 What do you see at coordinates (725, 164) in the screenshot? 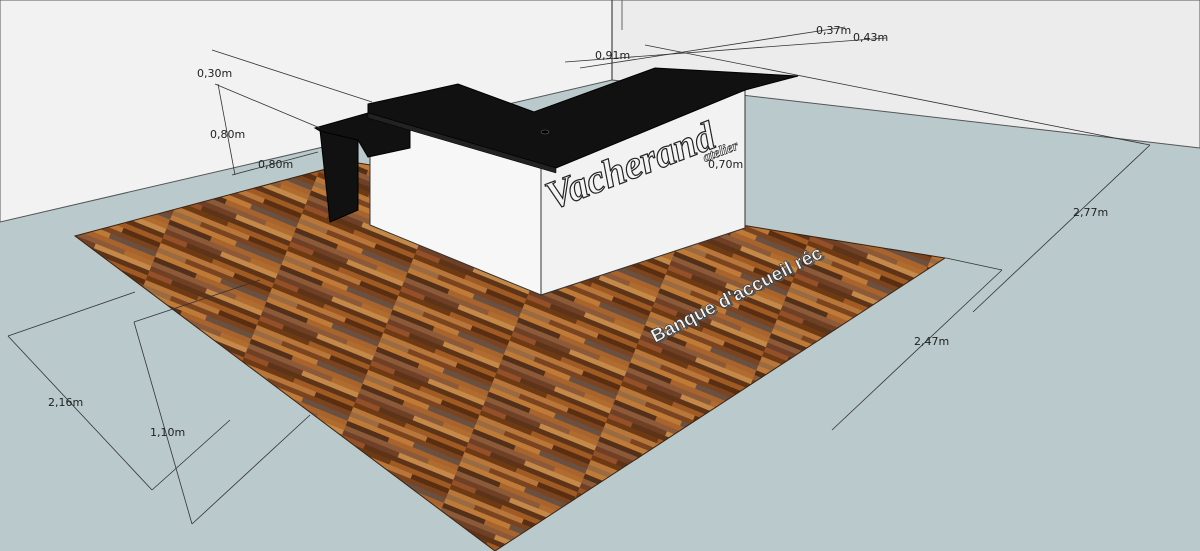
I see `dim-label-front-depth: 0,70m` at bounding box center [725, 164].